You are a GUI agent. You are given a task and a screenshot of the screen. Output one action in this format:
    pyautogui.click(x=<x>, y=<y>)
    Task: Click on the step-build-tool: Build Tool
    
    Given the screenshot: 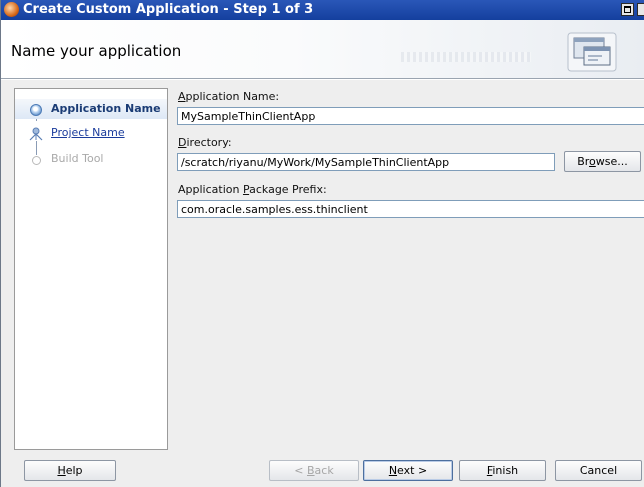 What is the action you would take?
    pyautogui.click(x=91, y=159)
    